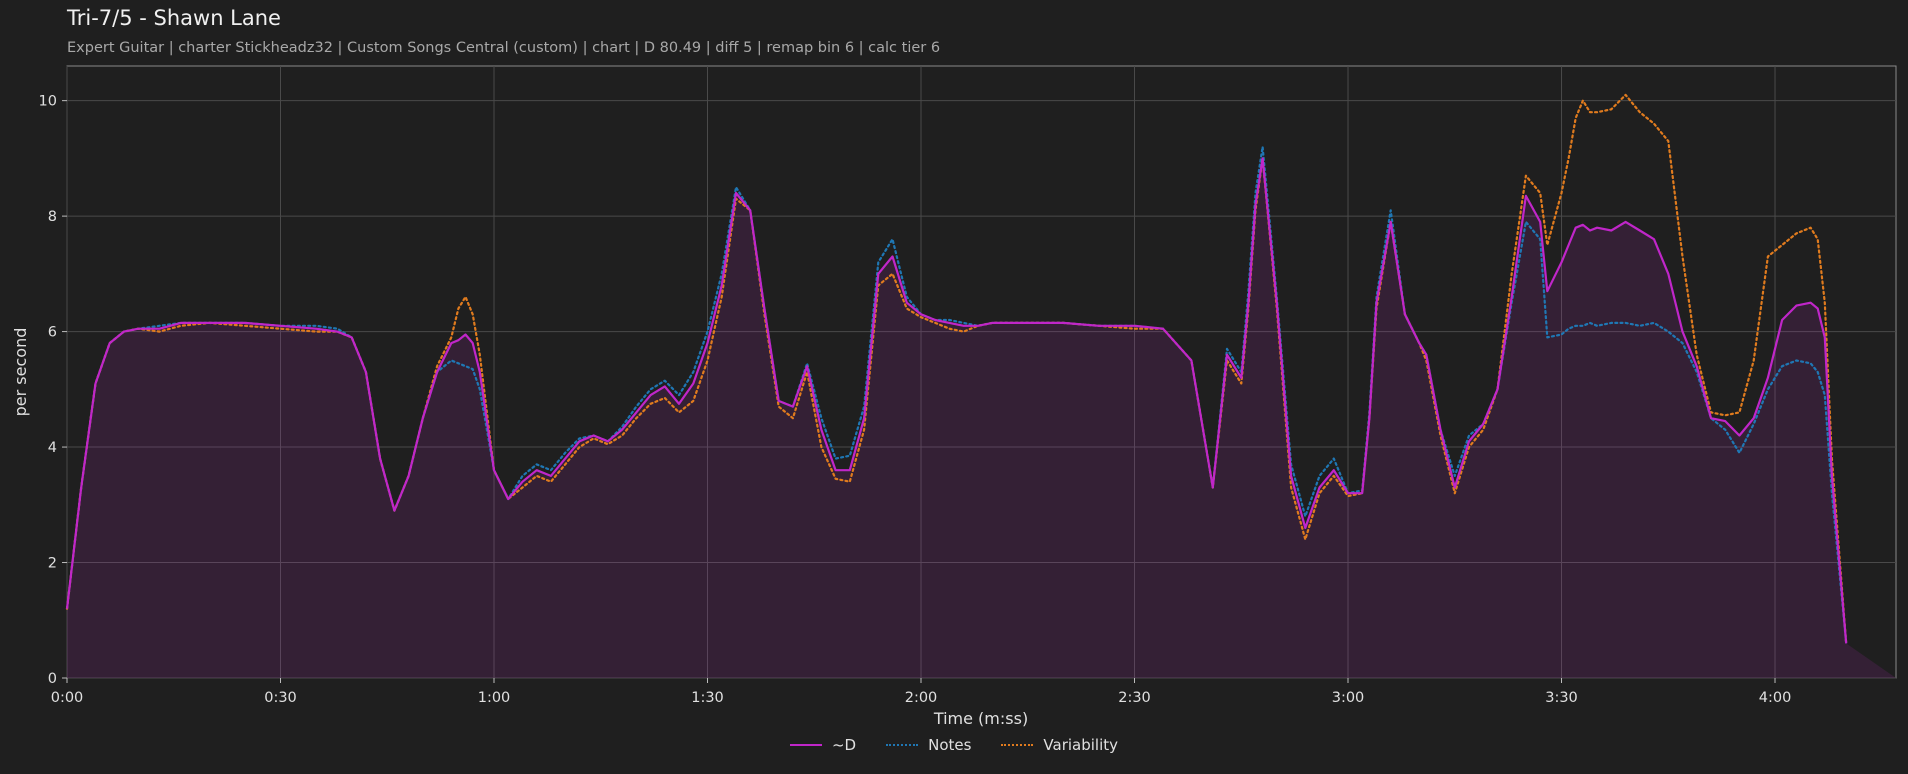  What do you see at coordinates (52, 217) in the screenshot?
I see `y-tick-label: 8` at bounding box center [52, 217].